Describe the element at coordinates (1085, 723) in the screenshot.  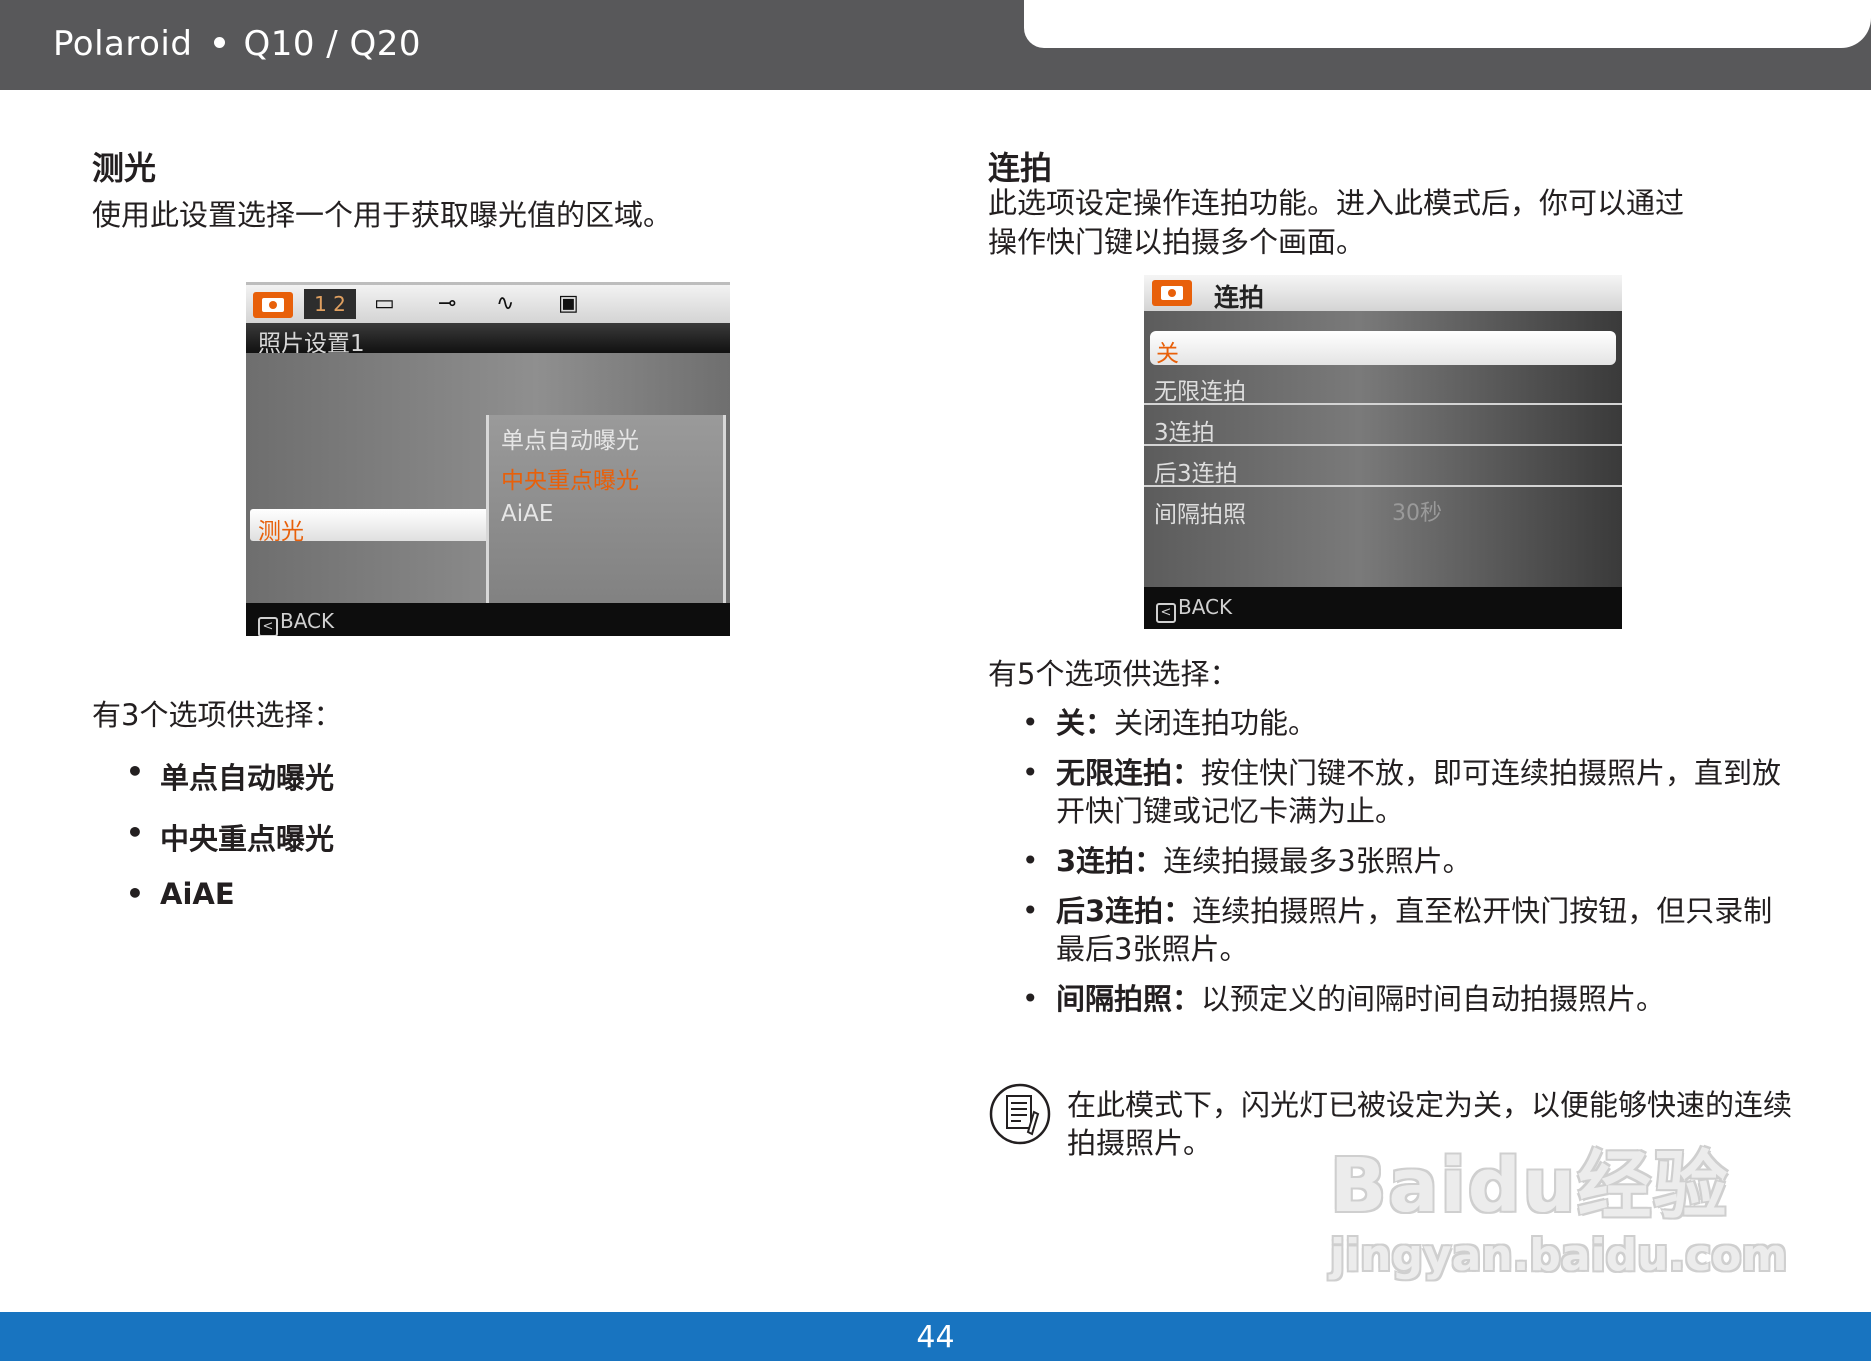
I see `list-item-term: 关：` at that location.